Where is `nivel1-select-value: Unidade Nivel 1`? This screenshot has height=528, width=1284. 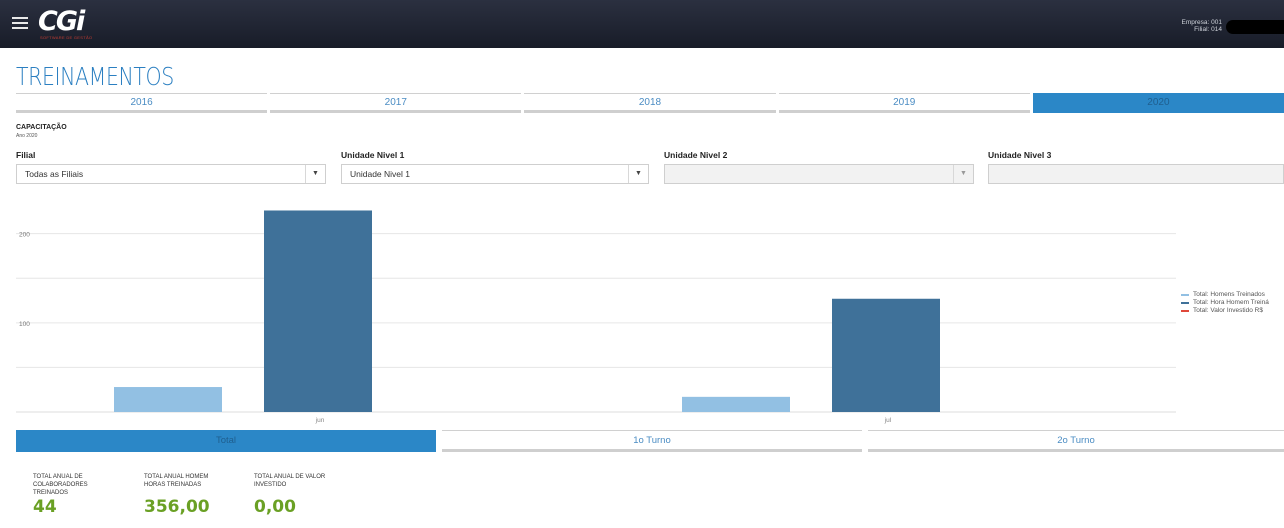
nivel1-select-value: Unidade Nivel 1 is located at coordinates (380, 174).